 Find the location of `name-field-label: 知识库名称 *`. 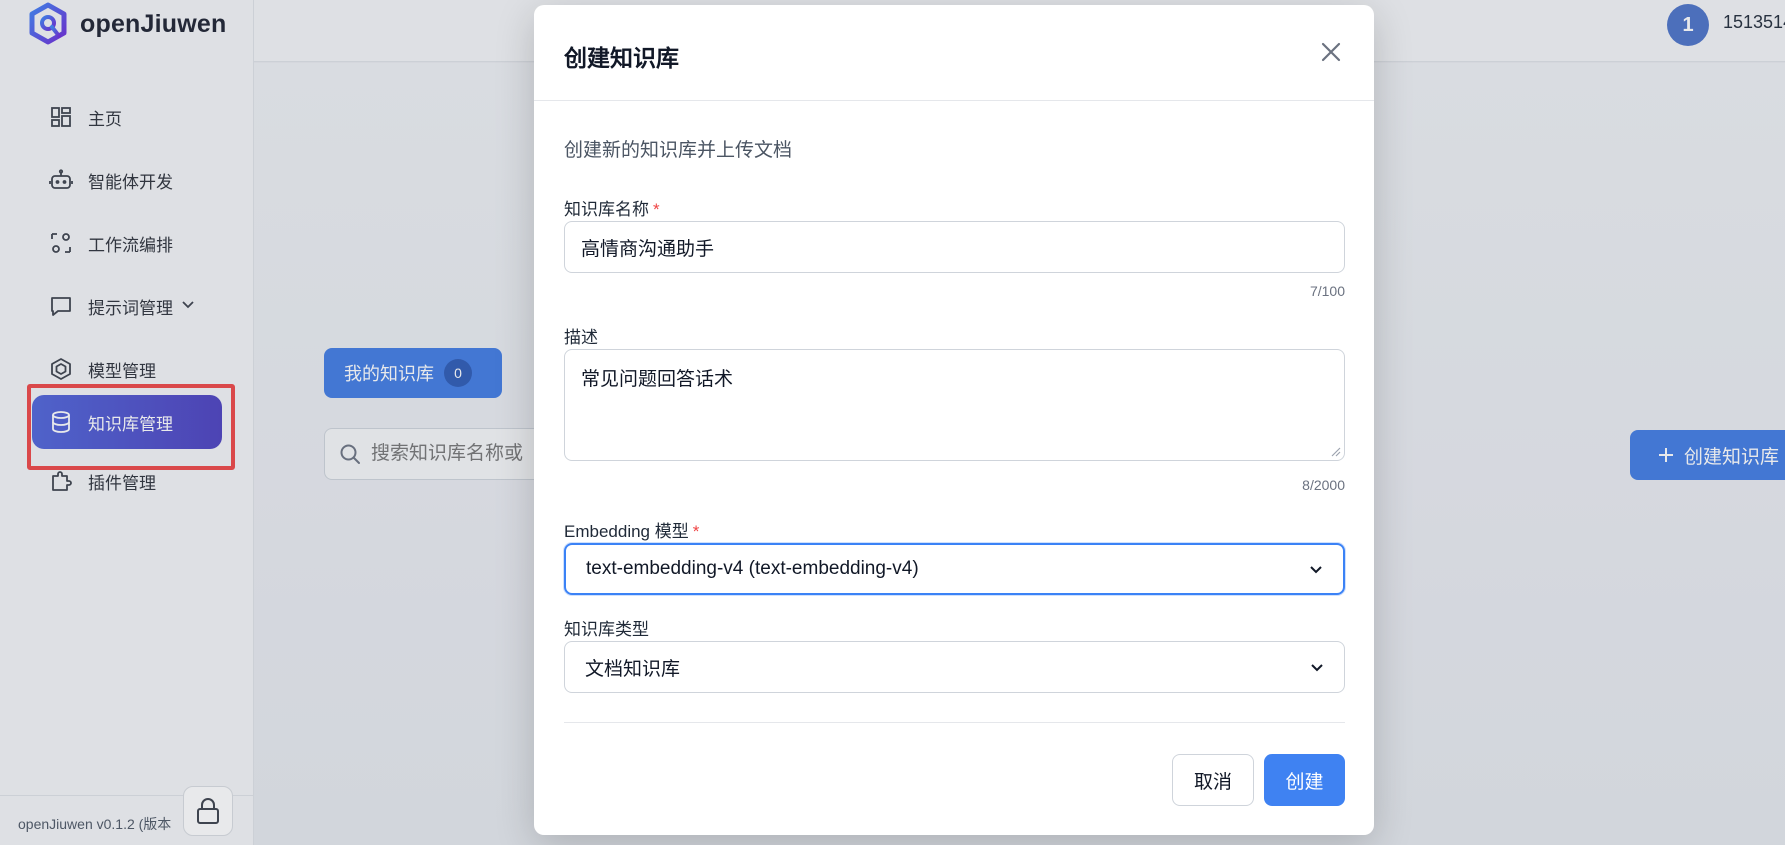

name-field-label: 知识库名称 * is located at coordinates (612, 207).